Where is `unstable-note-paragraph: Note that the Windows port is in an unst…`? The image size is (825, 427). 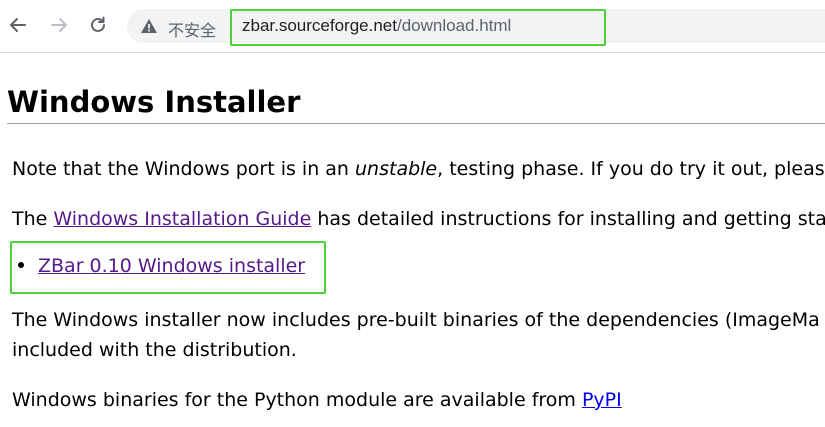
unstable-note-paragraph: Note that the Windows port is in an unst… is located at coordinates (418, 169).